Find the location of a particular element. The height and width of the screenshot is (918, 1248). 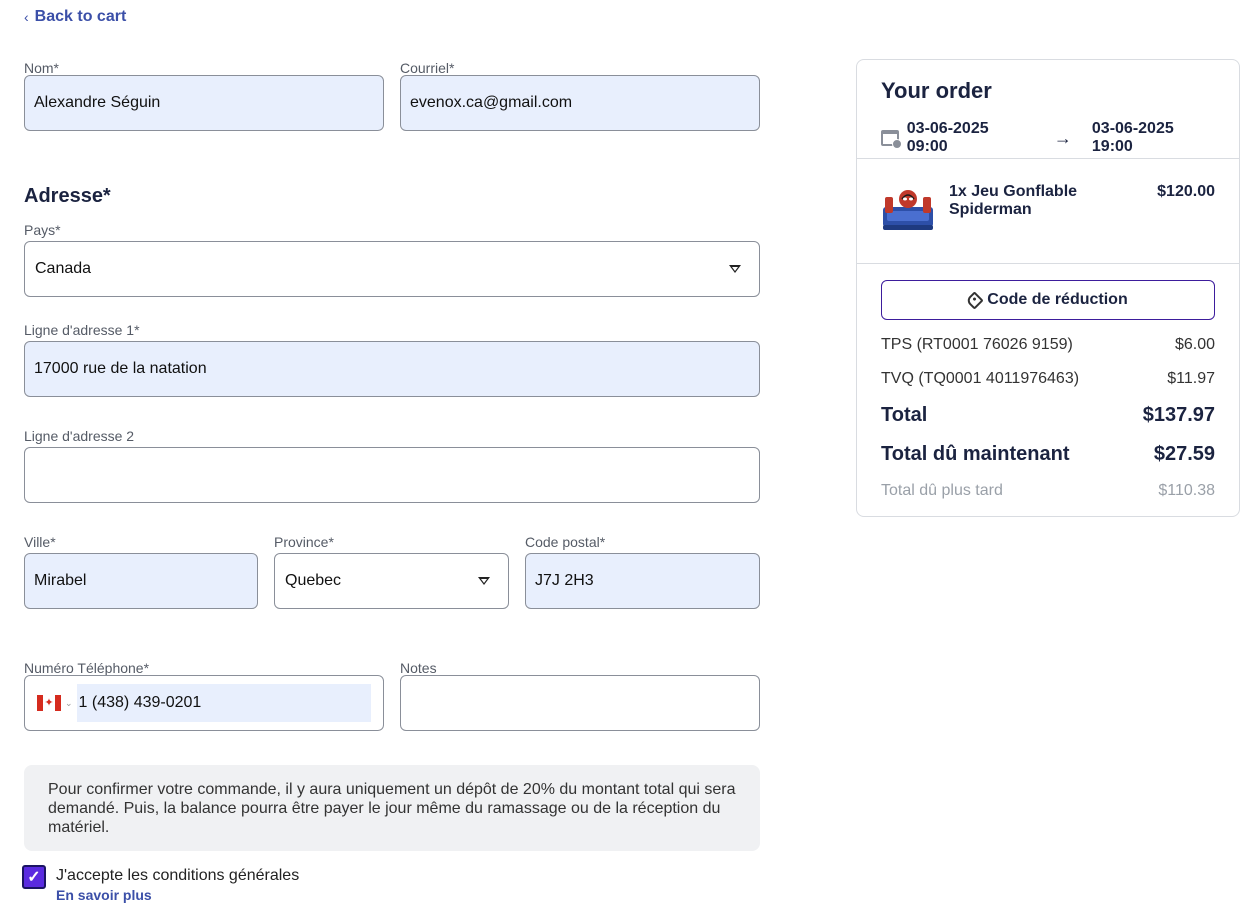

tax-value: $6.00 is located at coordinates (1194, 344).